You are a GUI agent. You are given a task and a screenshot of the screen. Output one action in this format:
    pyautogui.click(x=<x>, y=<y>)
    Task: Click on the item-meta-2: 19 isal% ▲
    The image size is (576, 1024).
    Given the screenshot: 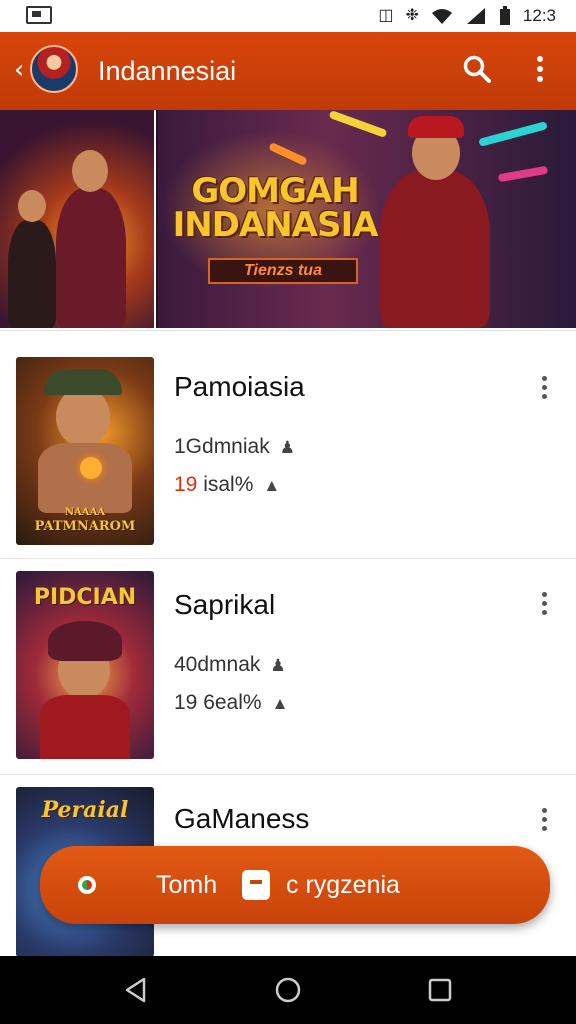 What is the action you would take?
    pyautogui.click(x=227, y=485)
    